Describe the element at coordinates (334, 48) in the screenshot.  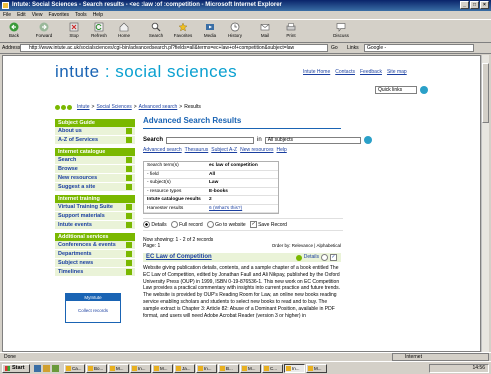
I see `go-button: Go` at that location.